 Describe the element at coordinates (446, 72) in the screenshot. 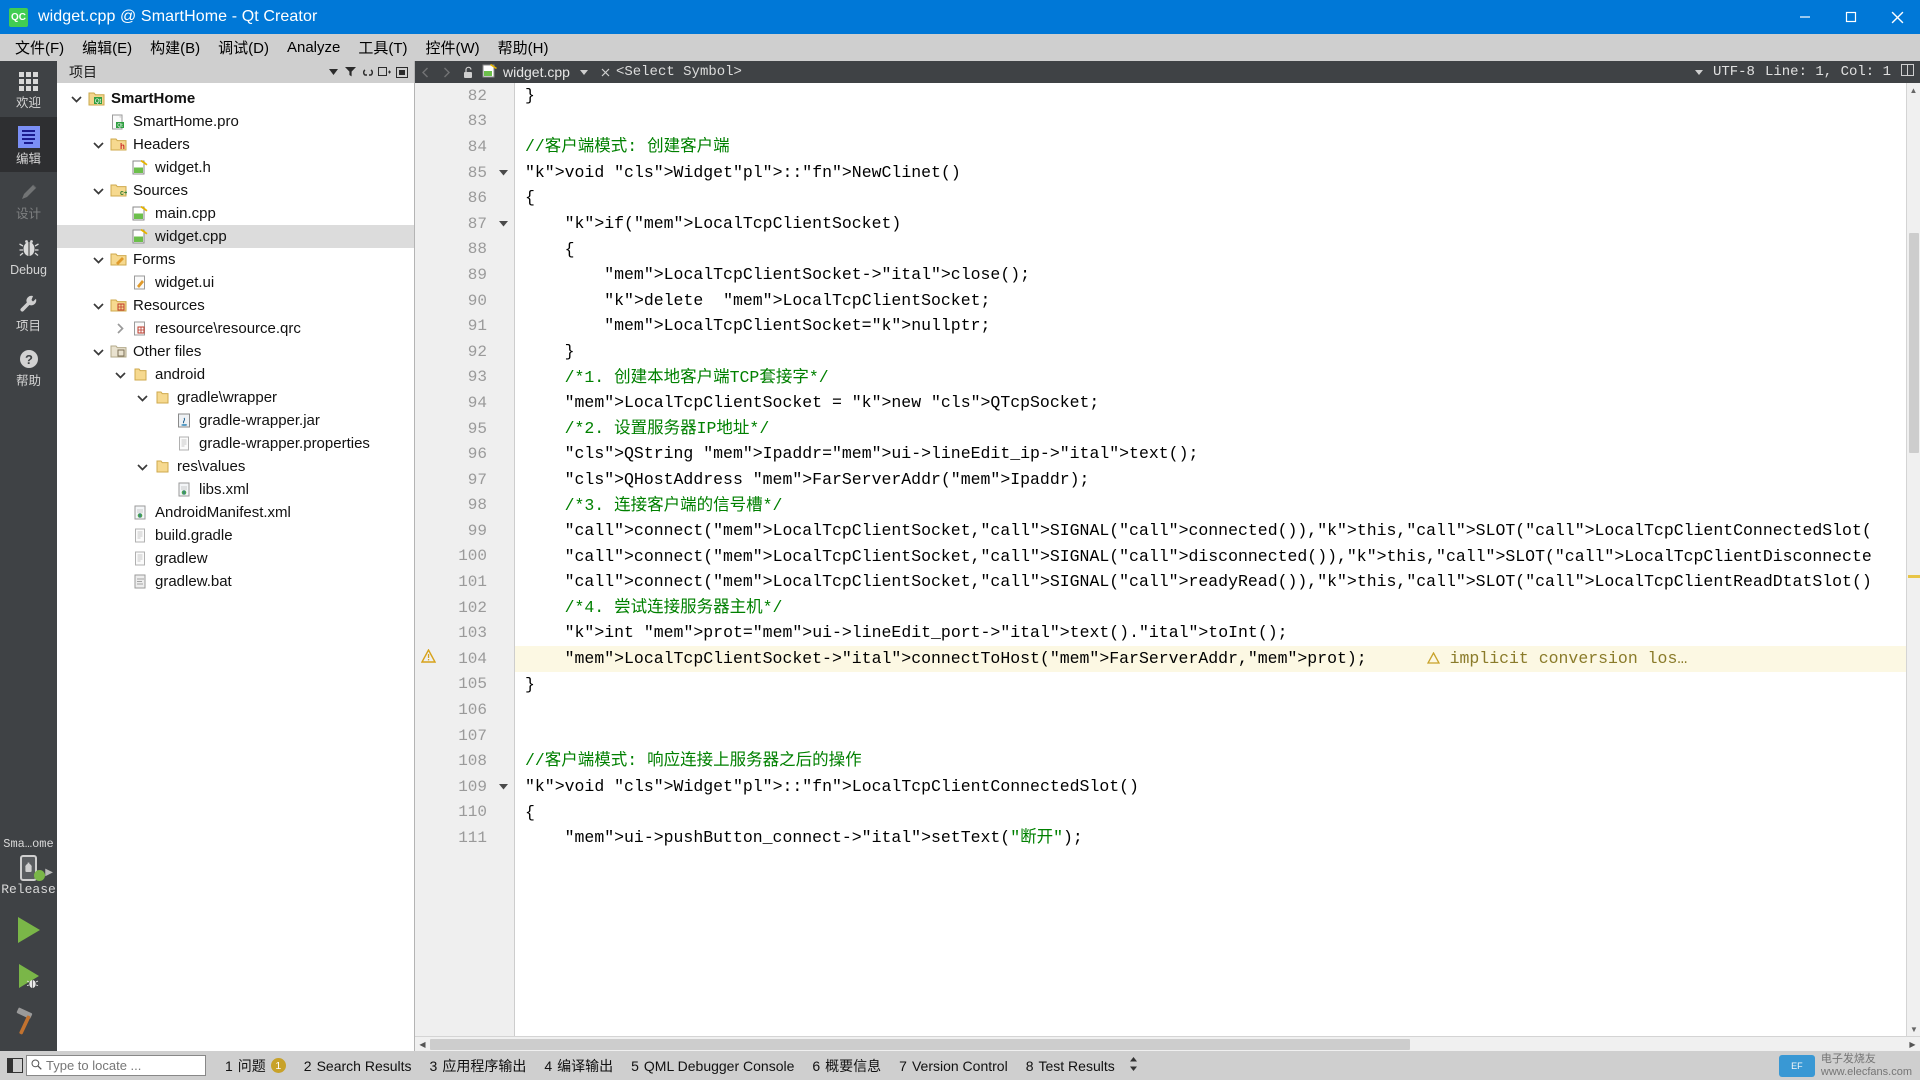

I see `forward-arrow-icon` at that location.